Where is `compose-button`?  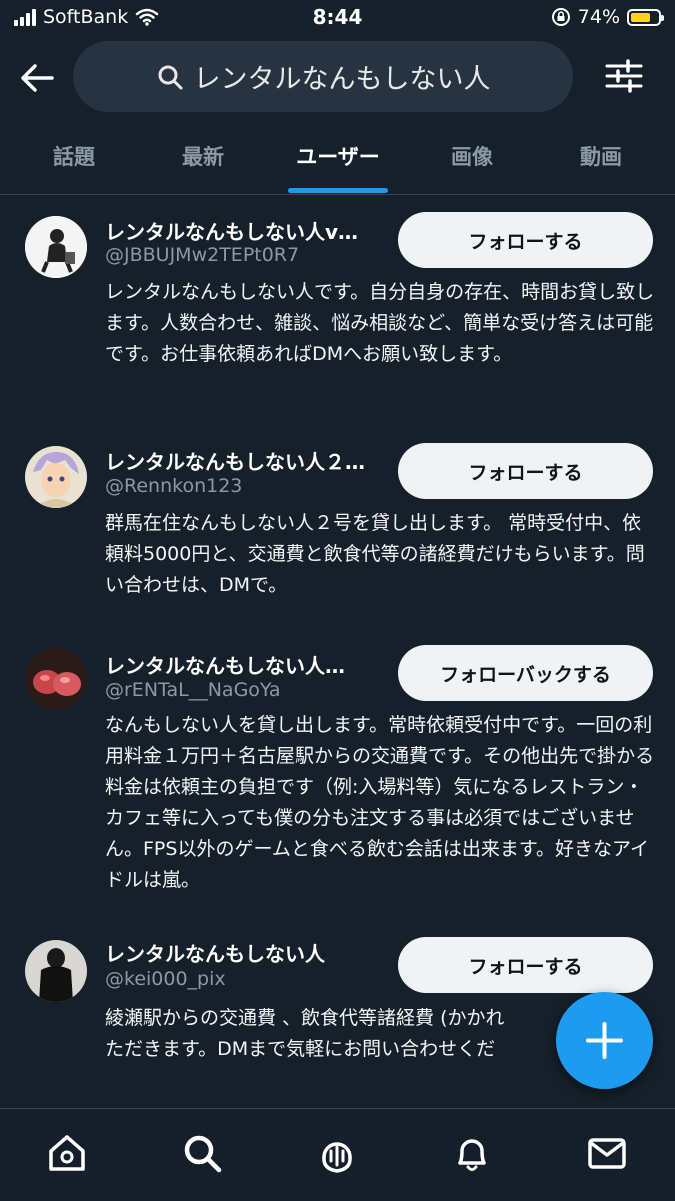 compose-button is located at coordinates (604, 1040).